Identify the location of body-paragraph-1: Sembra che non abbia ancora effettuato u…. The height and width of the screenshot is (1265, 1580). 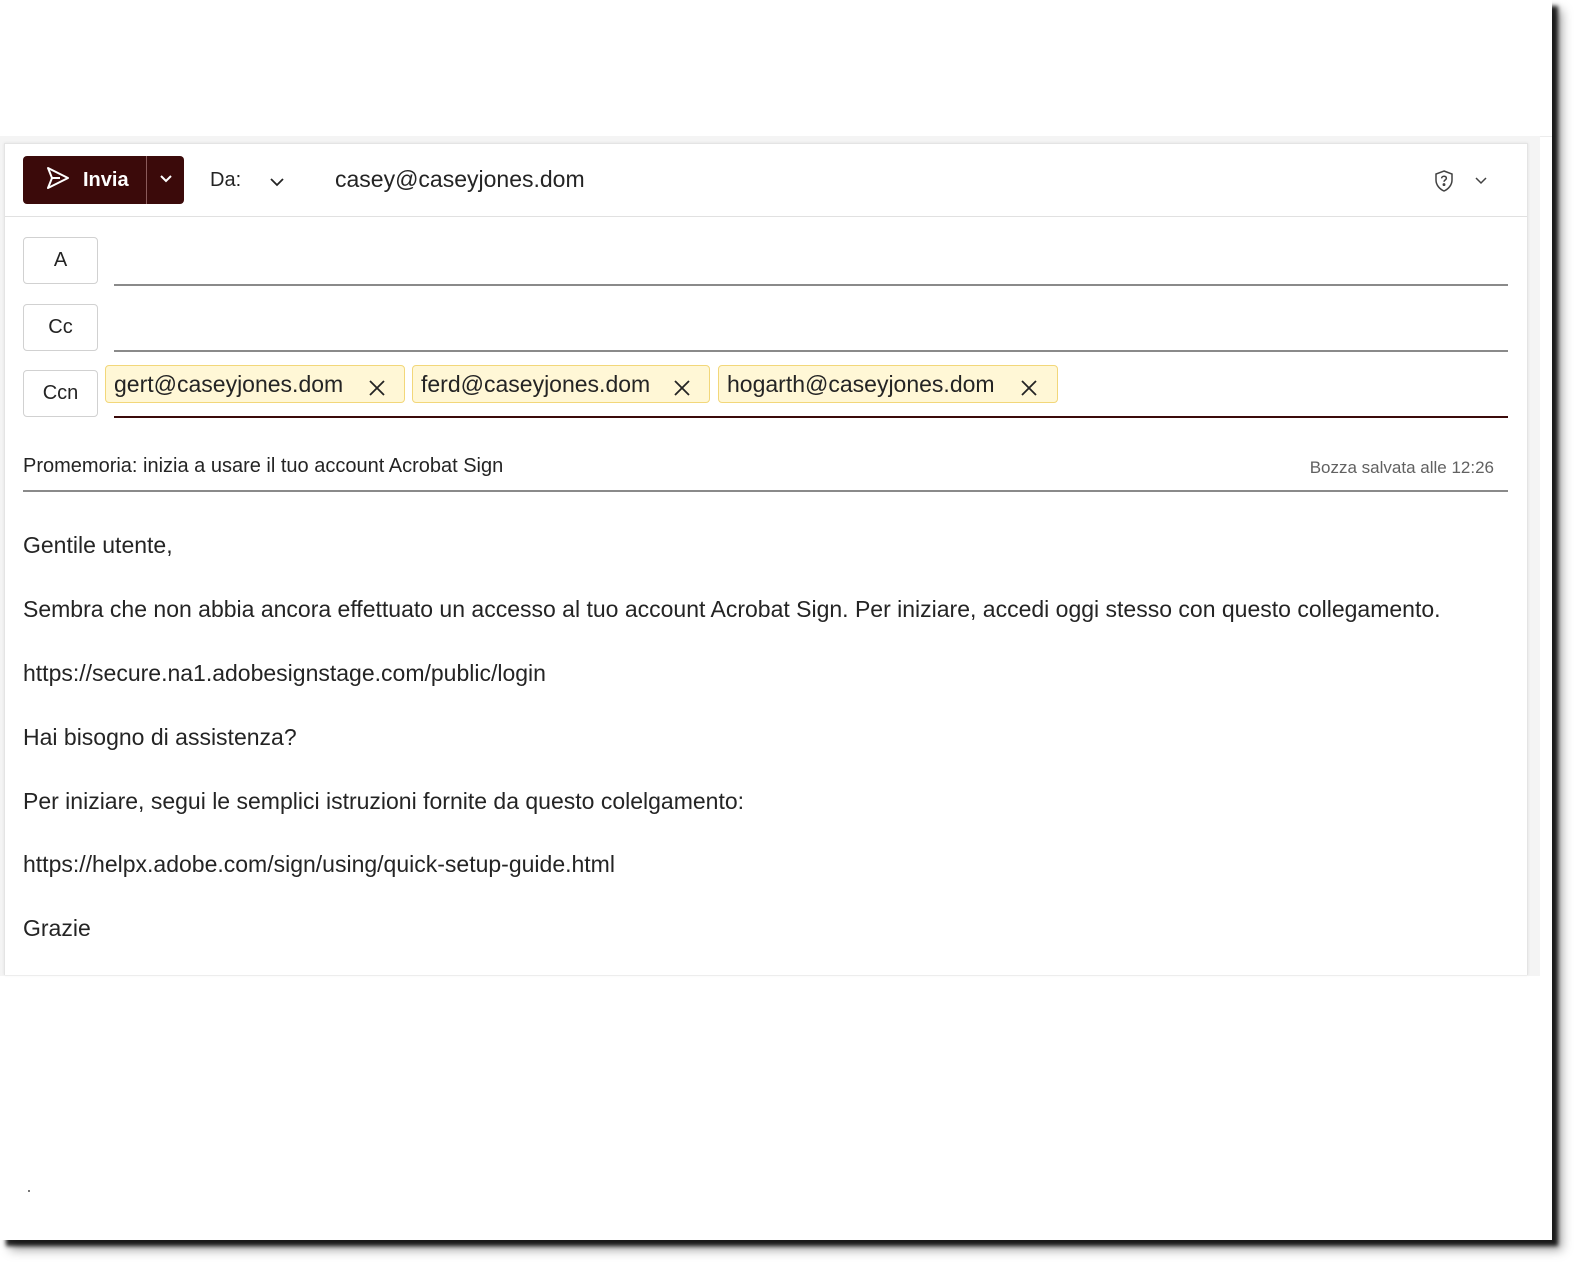
(732, 609).